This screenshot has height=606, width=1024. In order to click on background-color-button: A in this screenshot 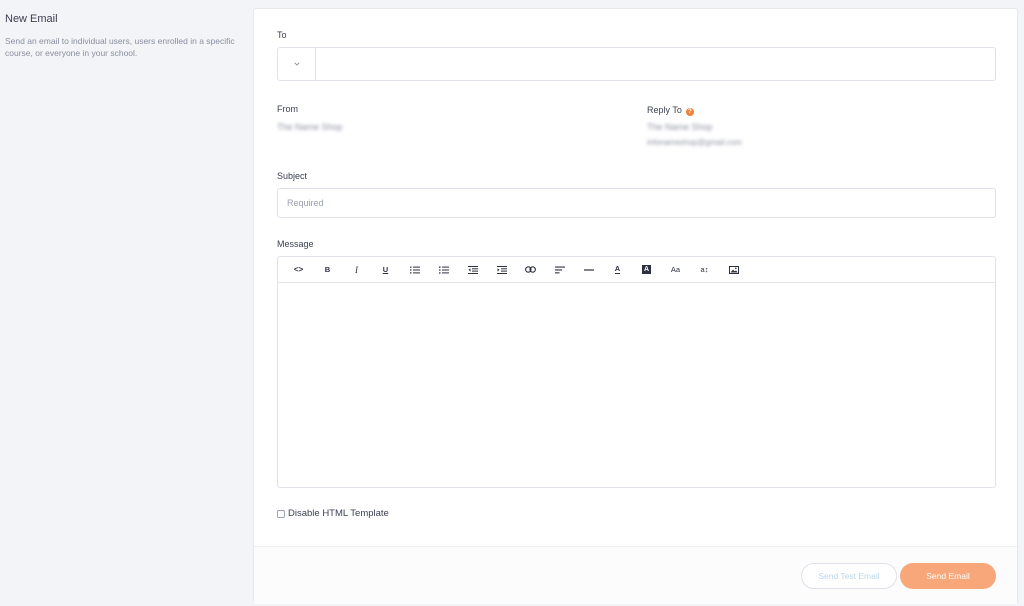, I will do `click(646, 270)`.